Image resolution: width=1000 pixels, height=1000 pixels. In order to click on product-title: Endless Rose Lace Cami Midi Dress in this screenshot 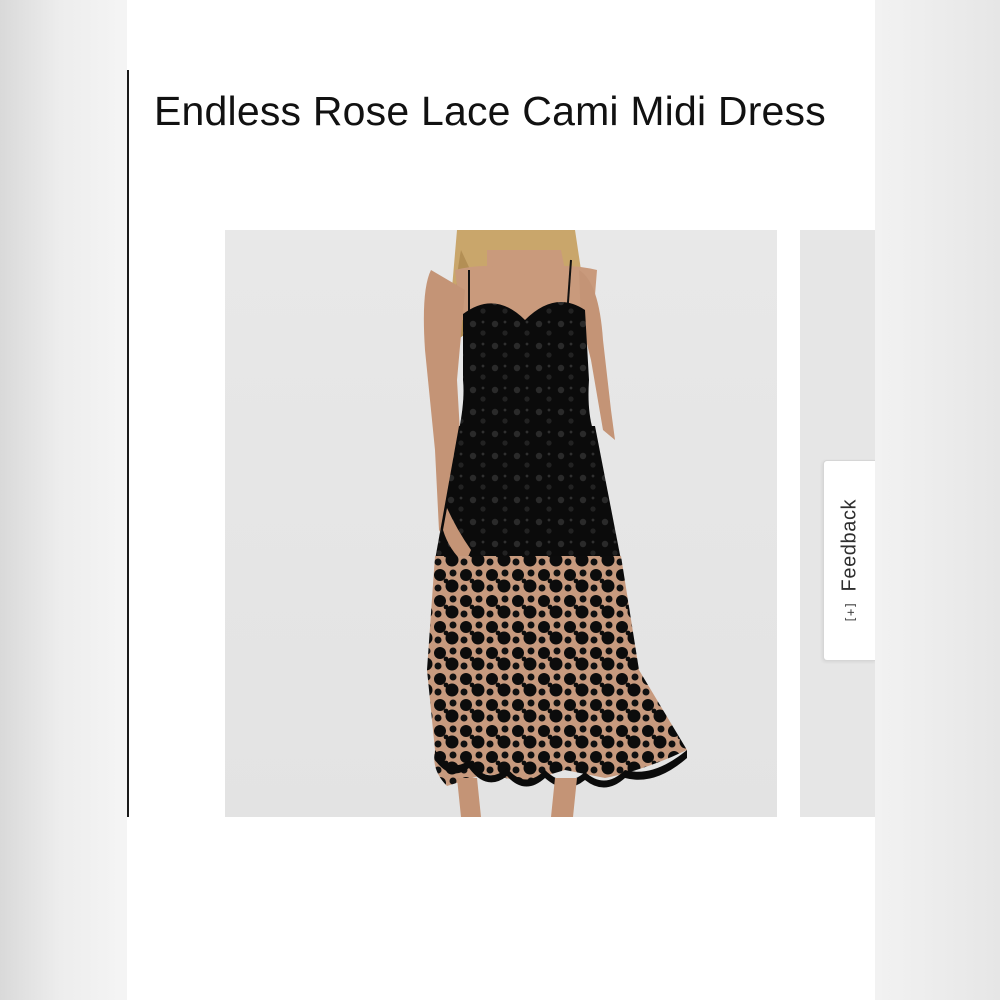, I will do `click(490, 111)`.